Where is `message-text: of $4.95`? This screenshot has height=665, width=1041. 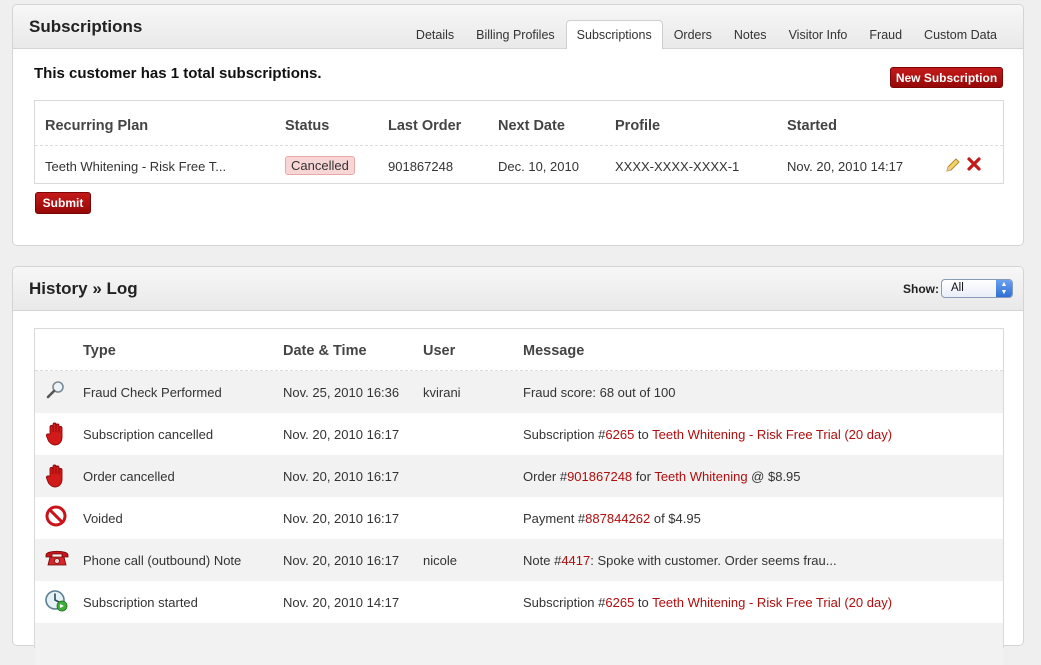
message-text: of $4.95 is located at coordinates (675, 518).